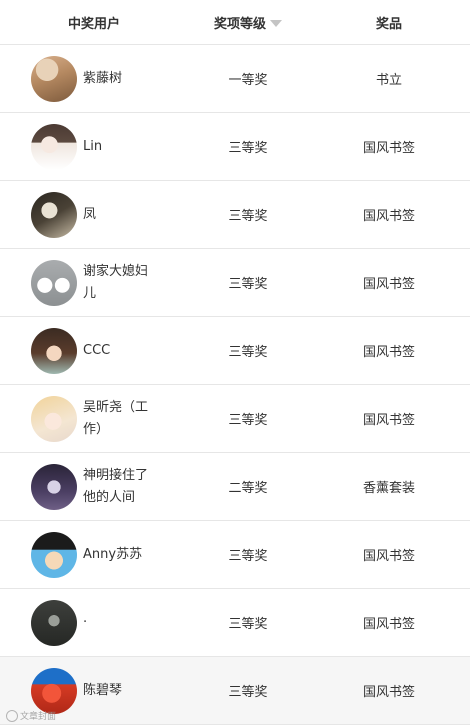 This screenshot has width=470, height=726. I want to click on user-name: 紫藤树, so click(103, 78).